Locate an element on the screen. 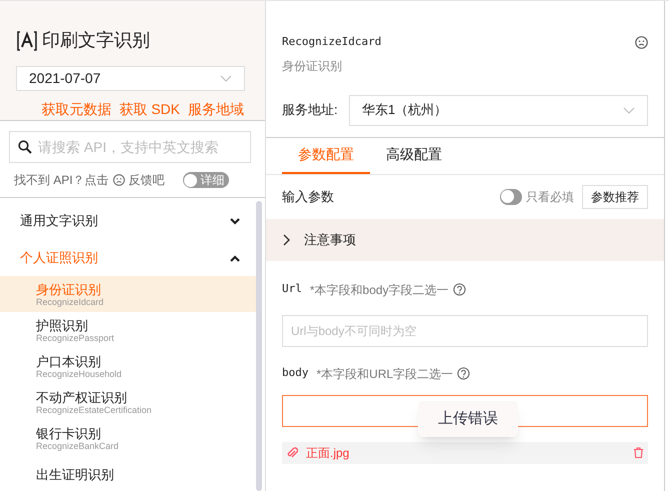  scrollbar is located at coordinates (259, 346).